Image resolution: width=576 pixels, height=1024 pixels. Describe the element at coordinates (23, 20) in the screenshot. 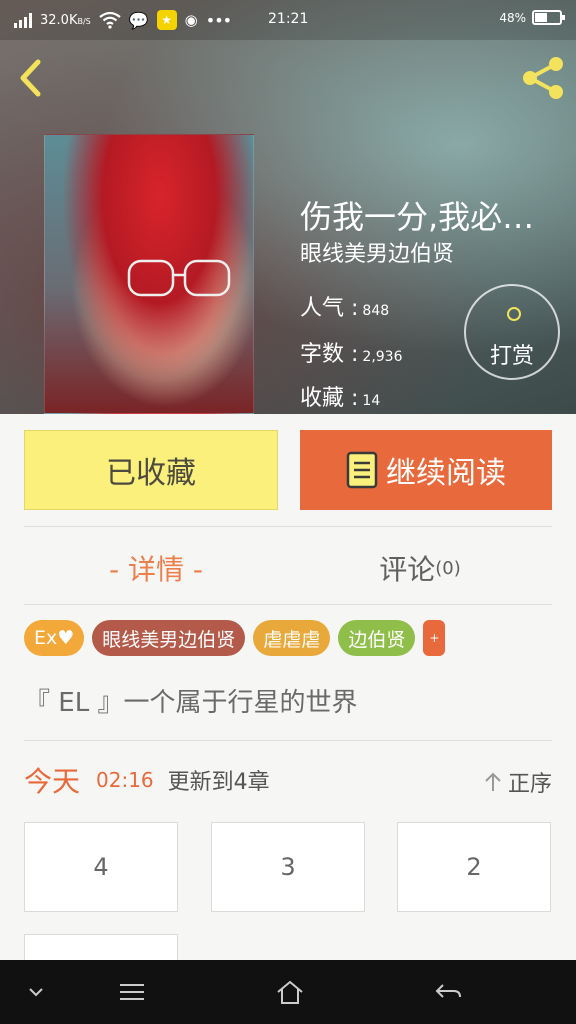

I see `signal-icon` at that location.